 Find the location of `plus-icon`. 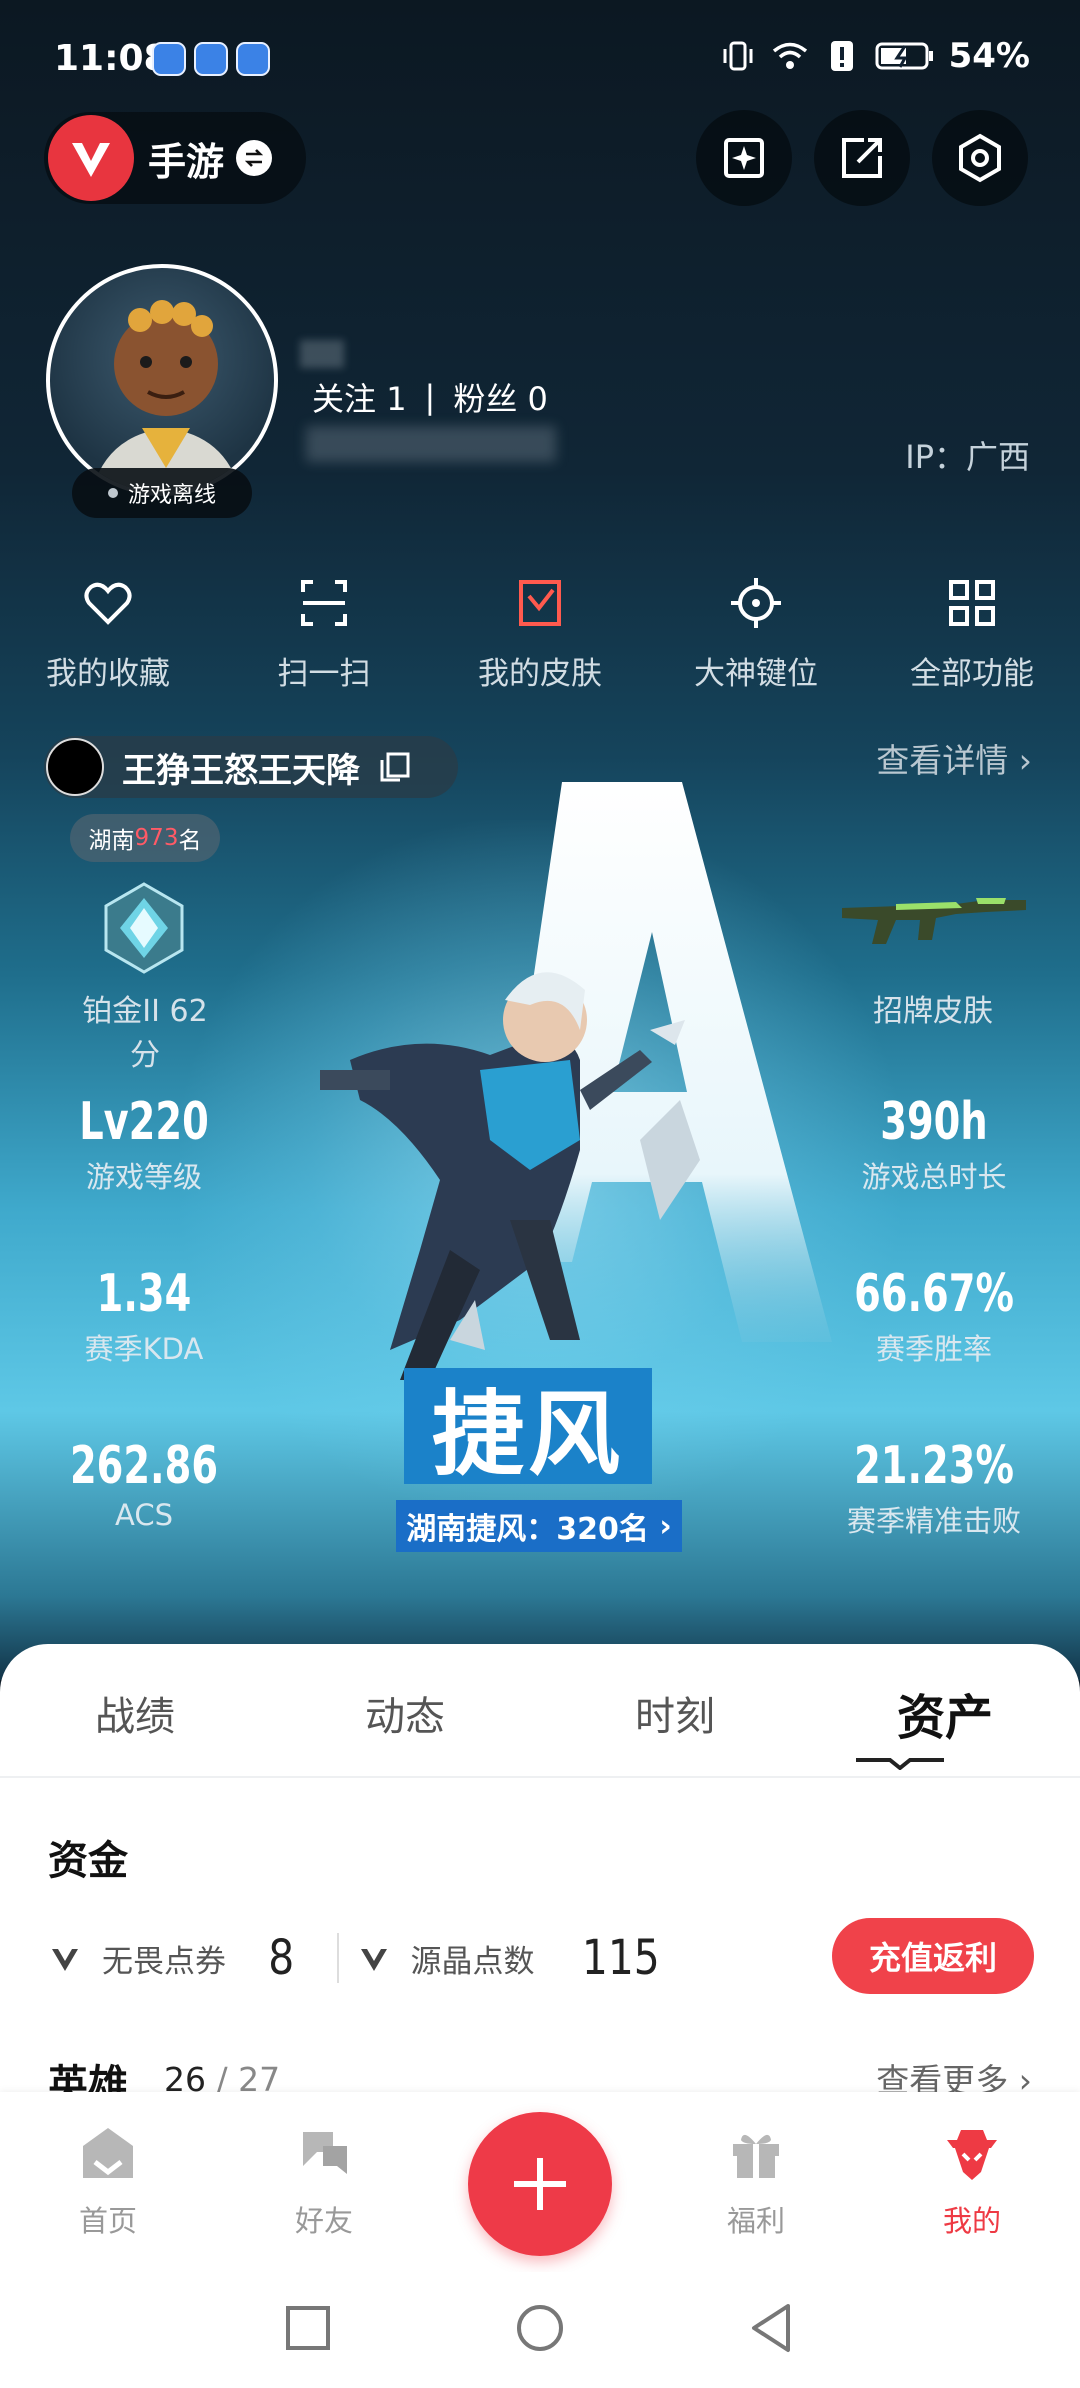

plus-icon is located at coordinates (540, 2184).